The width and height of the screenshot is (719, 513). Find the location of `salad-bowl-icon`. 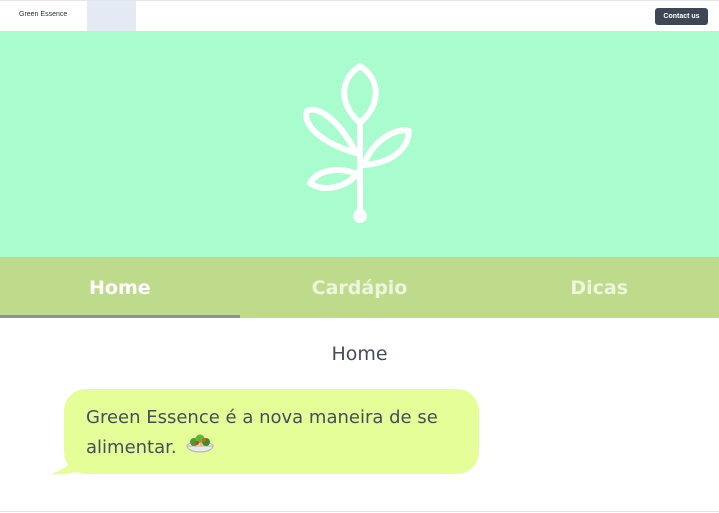

salad-bowl-icon is located at coordinates (200, 448).